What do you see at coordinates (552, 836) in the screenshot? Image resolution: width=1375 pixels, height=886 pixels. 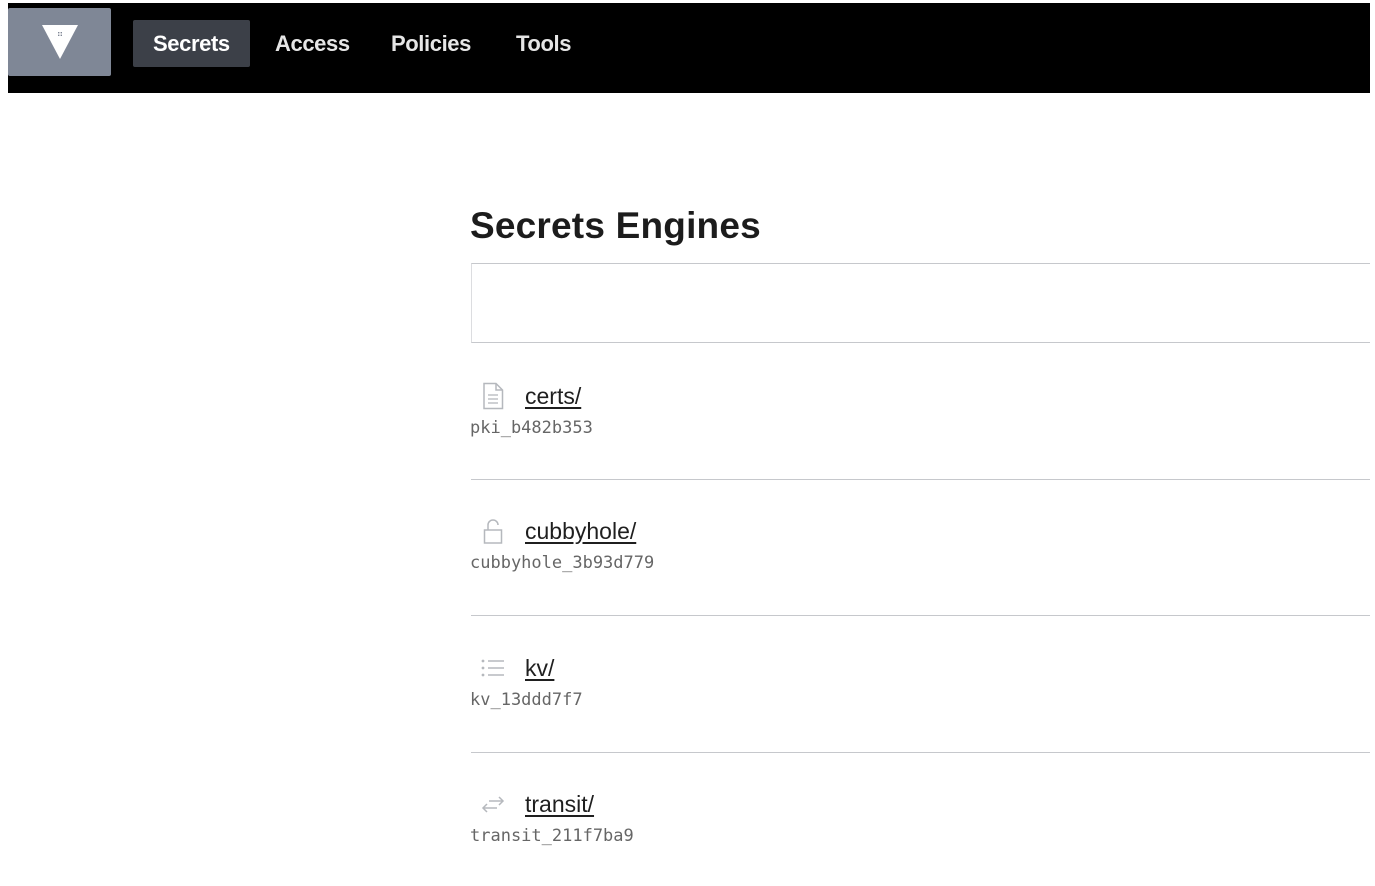 I see `engine-accessor: transit_211f7ba9` at bounding box center [552, 836].